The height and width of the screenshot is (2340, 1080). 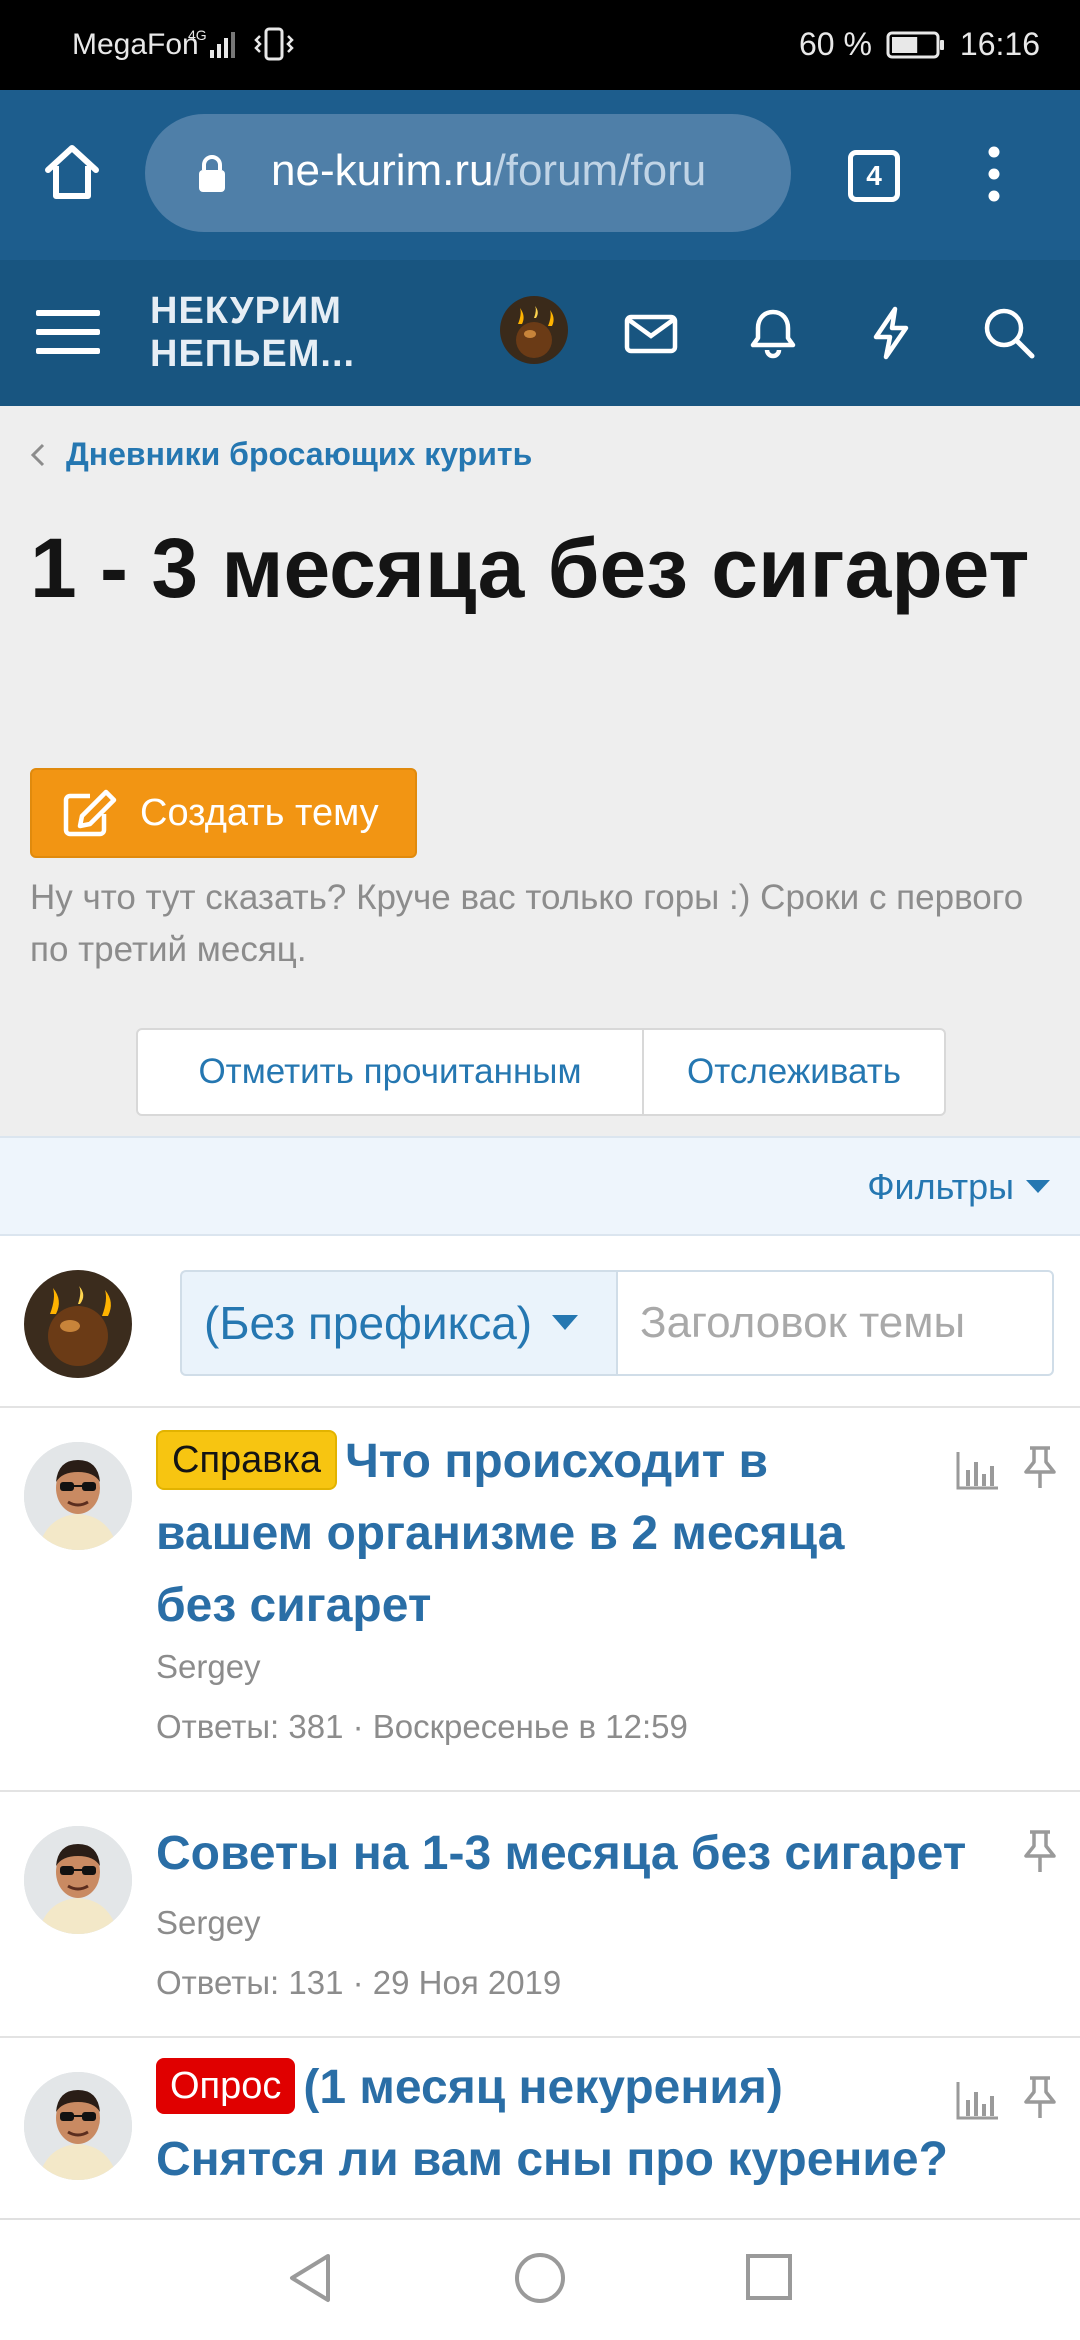 What do you see at coordinates (259, 812) in the screenshot?
I see `create-thread-label: Создать тему` at bounding box center [259, 812].